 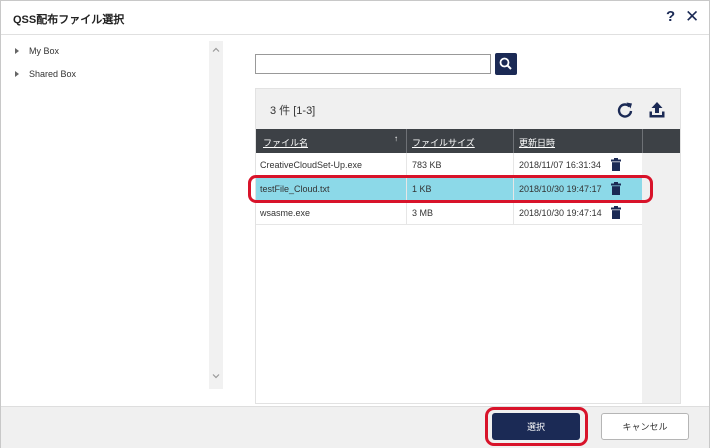 What do you see at coordinates (44, 51) in the screenshot?
I see `tree-item-label: My Box` at bounding box center [44, 51].